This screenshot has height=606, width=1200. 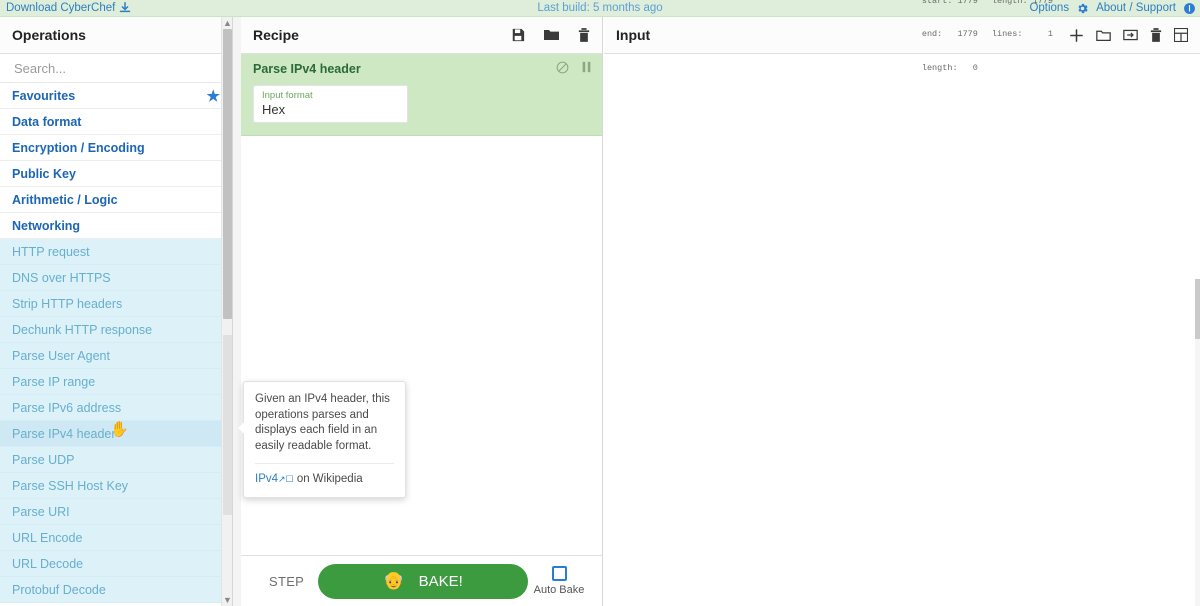 I want to click on auto-bake-label: Auto Bake, so click(x=559, y=590).